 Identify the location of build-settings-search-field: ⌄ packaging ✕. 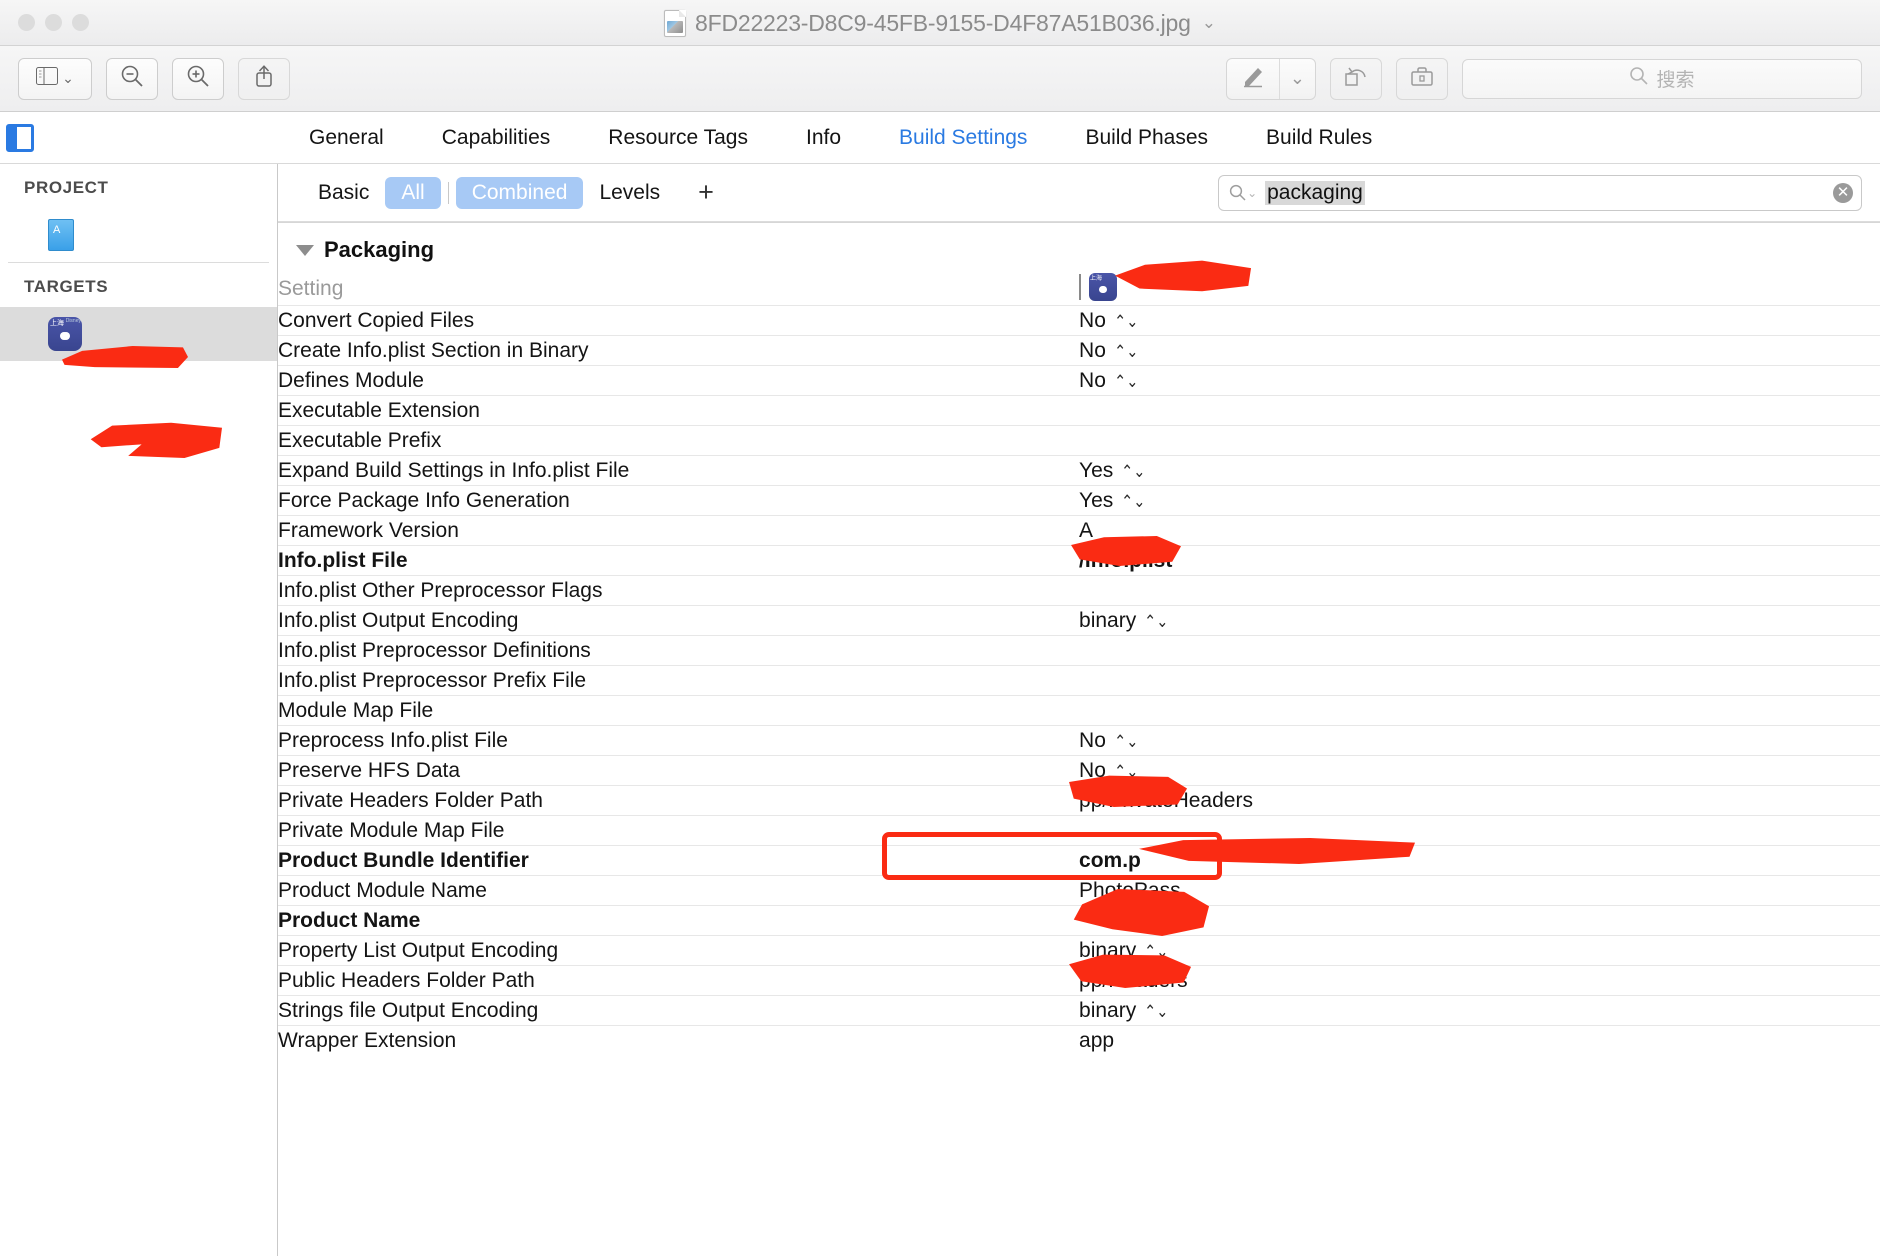
(1540, 192).